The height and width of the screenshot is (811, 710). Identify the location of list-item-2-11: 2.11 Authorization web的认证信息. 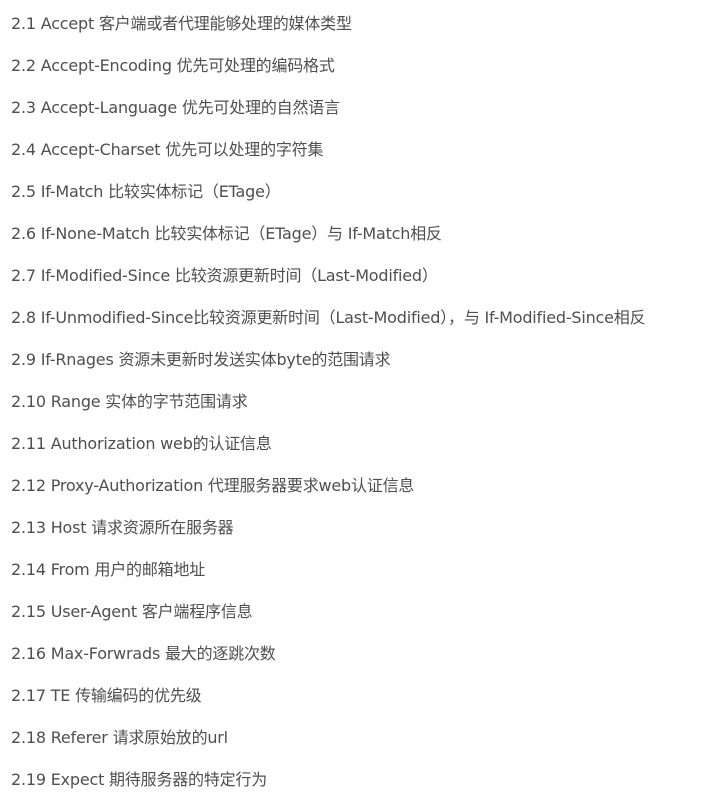
(141, 443).